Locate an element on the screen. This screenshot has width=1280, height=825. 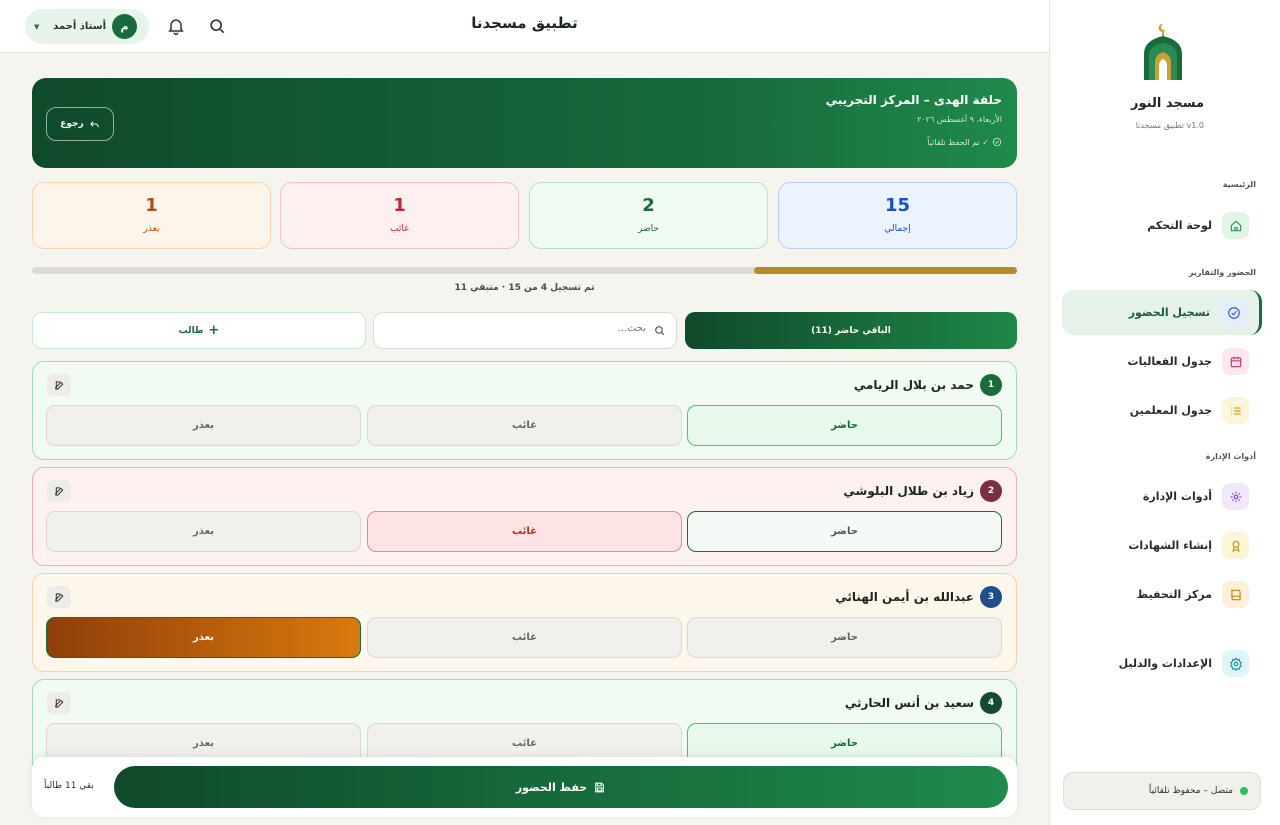
student-card: 2 زياد بن طلال البلوشي حاضر غائب بعذر is located at coordinates (524, 516).